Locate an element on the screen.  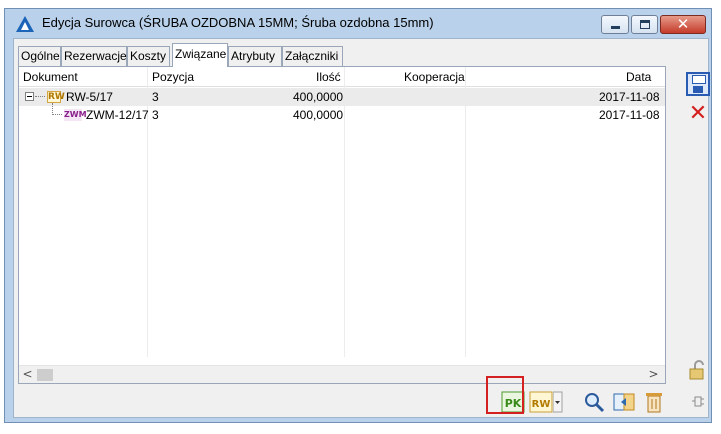
cell-dokument: ZWM-12/17 is located at coordinates (117, 115).